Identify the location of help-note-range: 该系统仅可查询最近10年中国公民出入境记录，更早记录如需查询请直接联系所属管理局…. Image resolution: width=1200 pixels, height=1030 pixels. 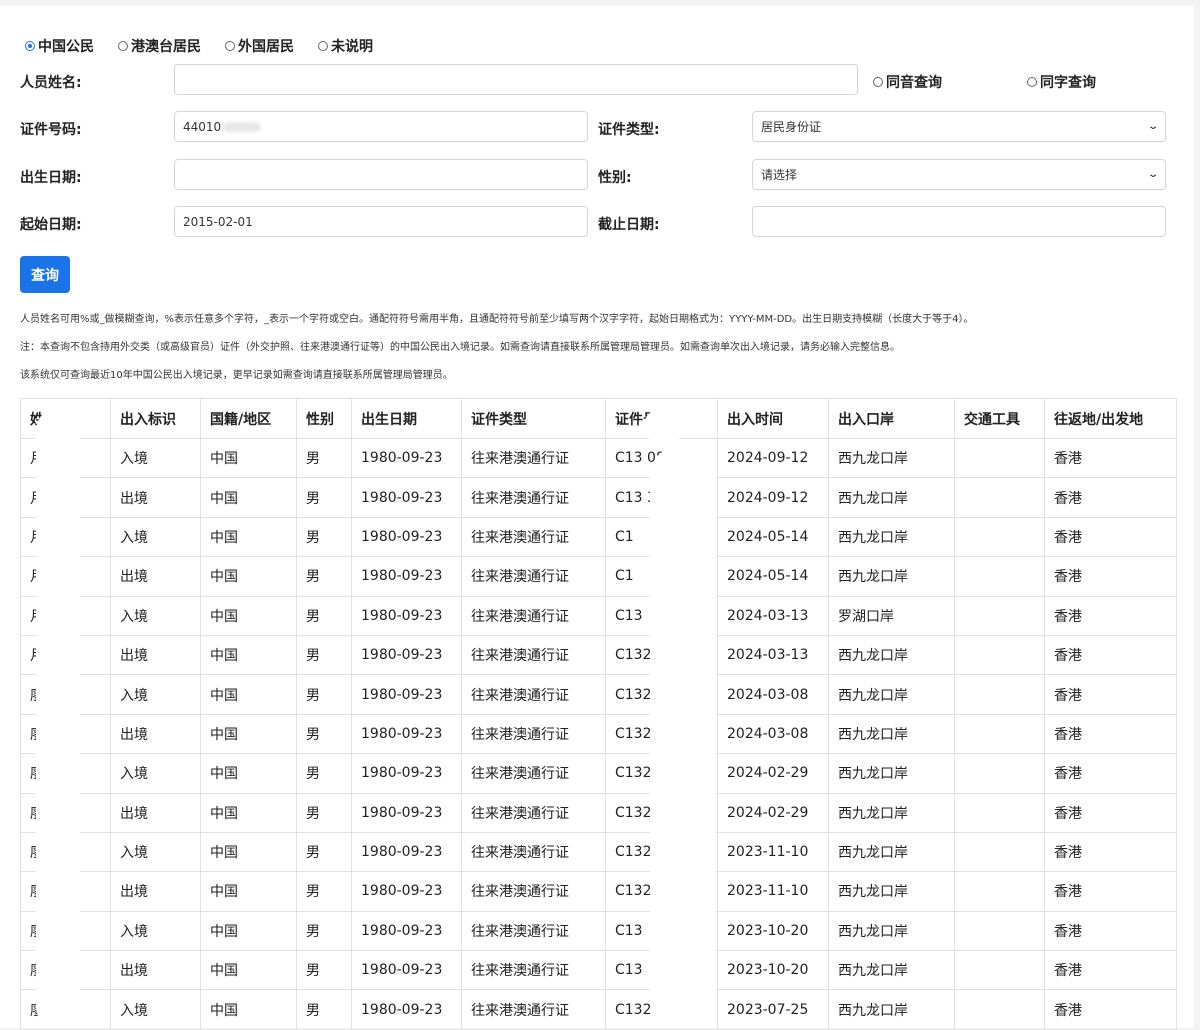
(236, 375).